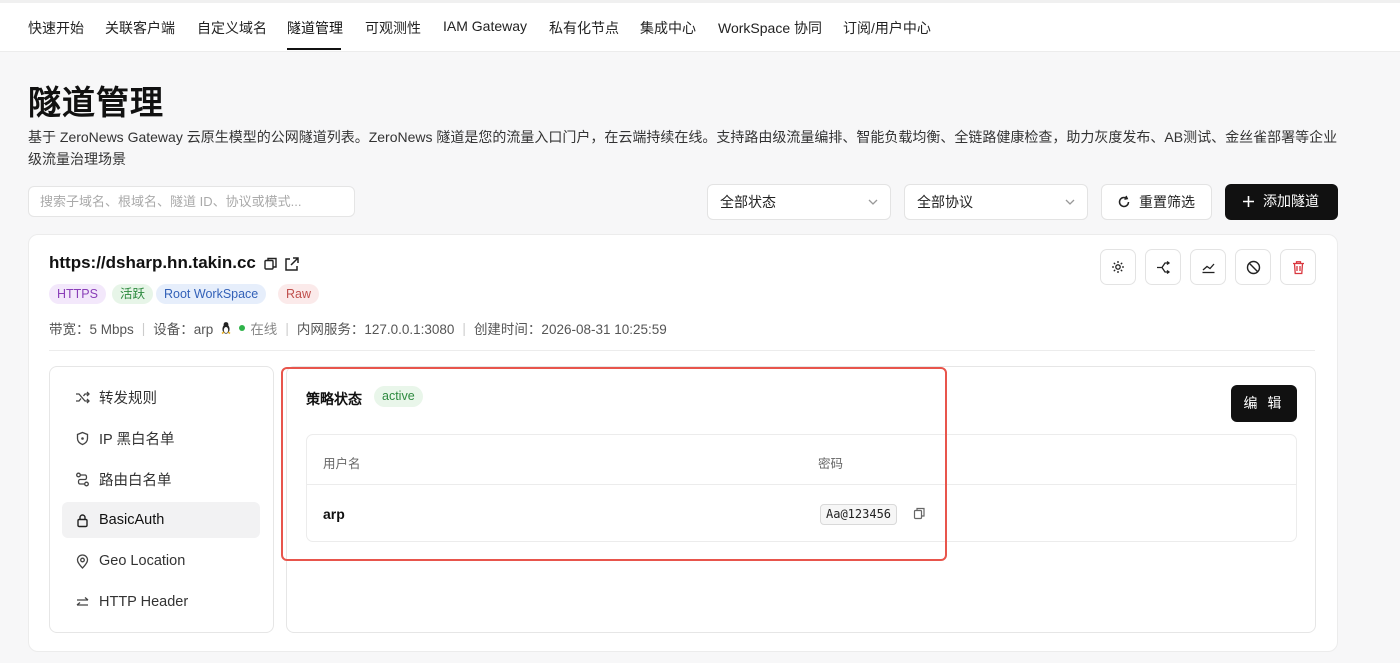  What do you see at coordinates (996, 202) in the screenshot?
I see `protocol-select: 全部协议` at bounding box center [996, 202].